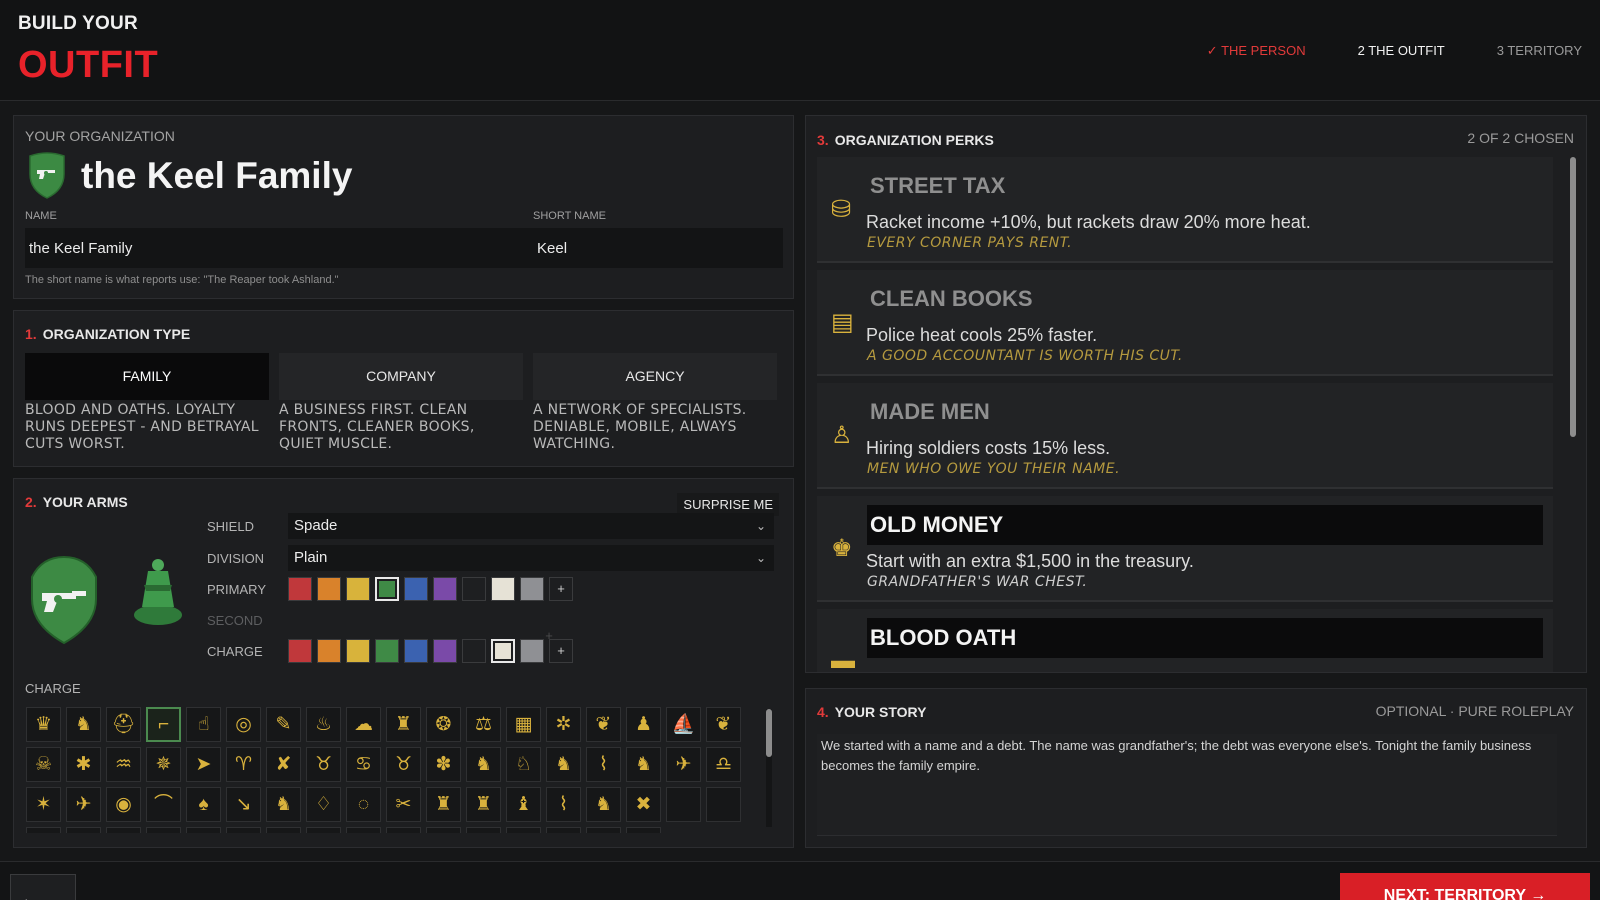 This screenshot has height=900, width=1600. Describe the element at coordinates (243, 804) in the screenshot. I see `charge-option-icon: ↘` at that location.